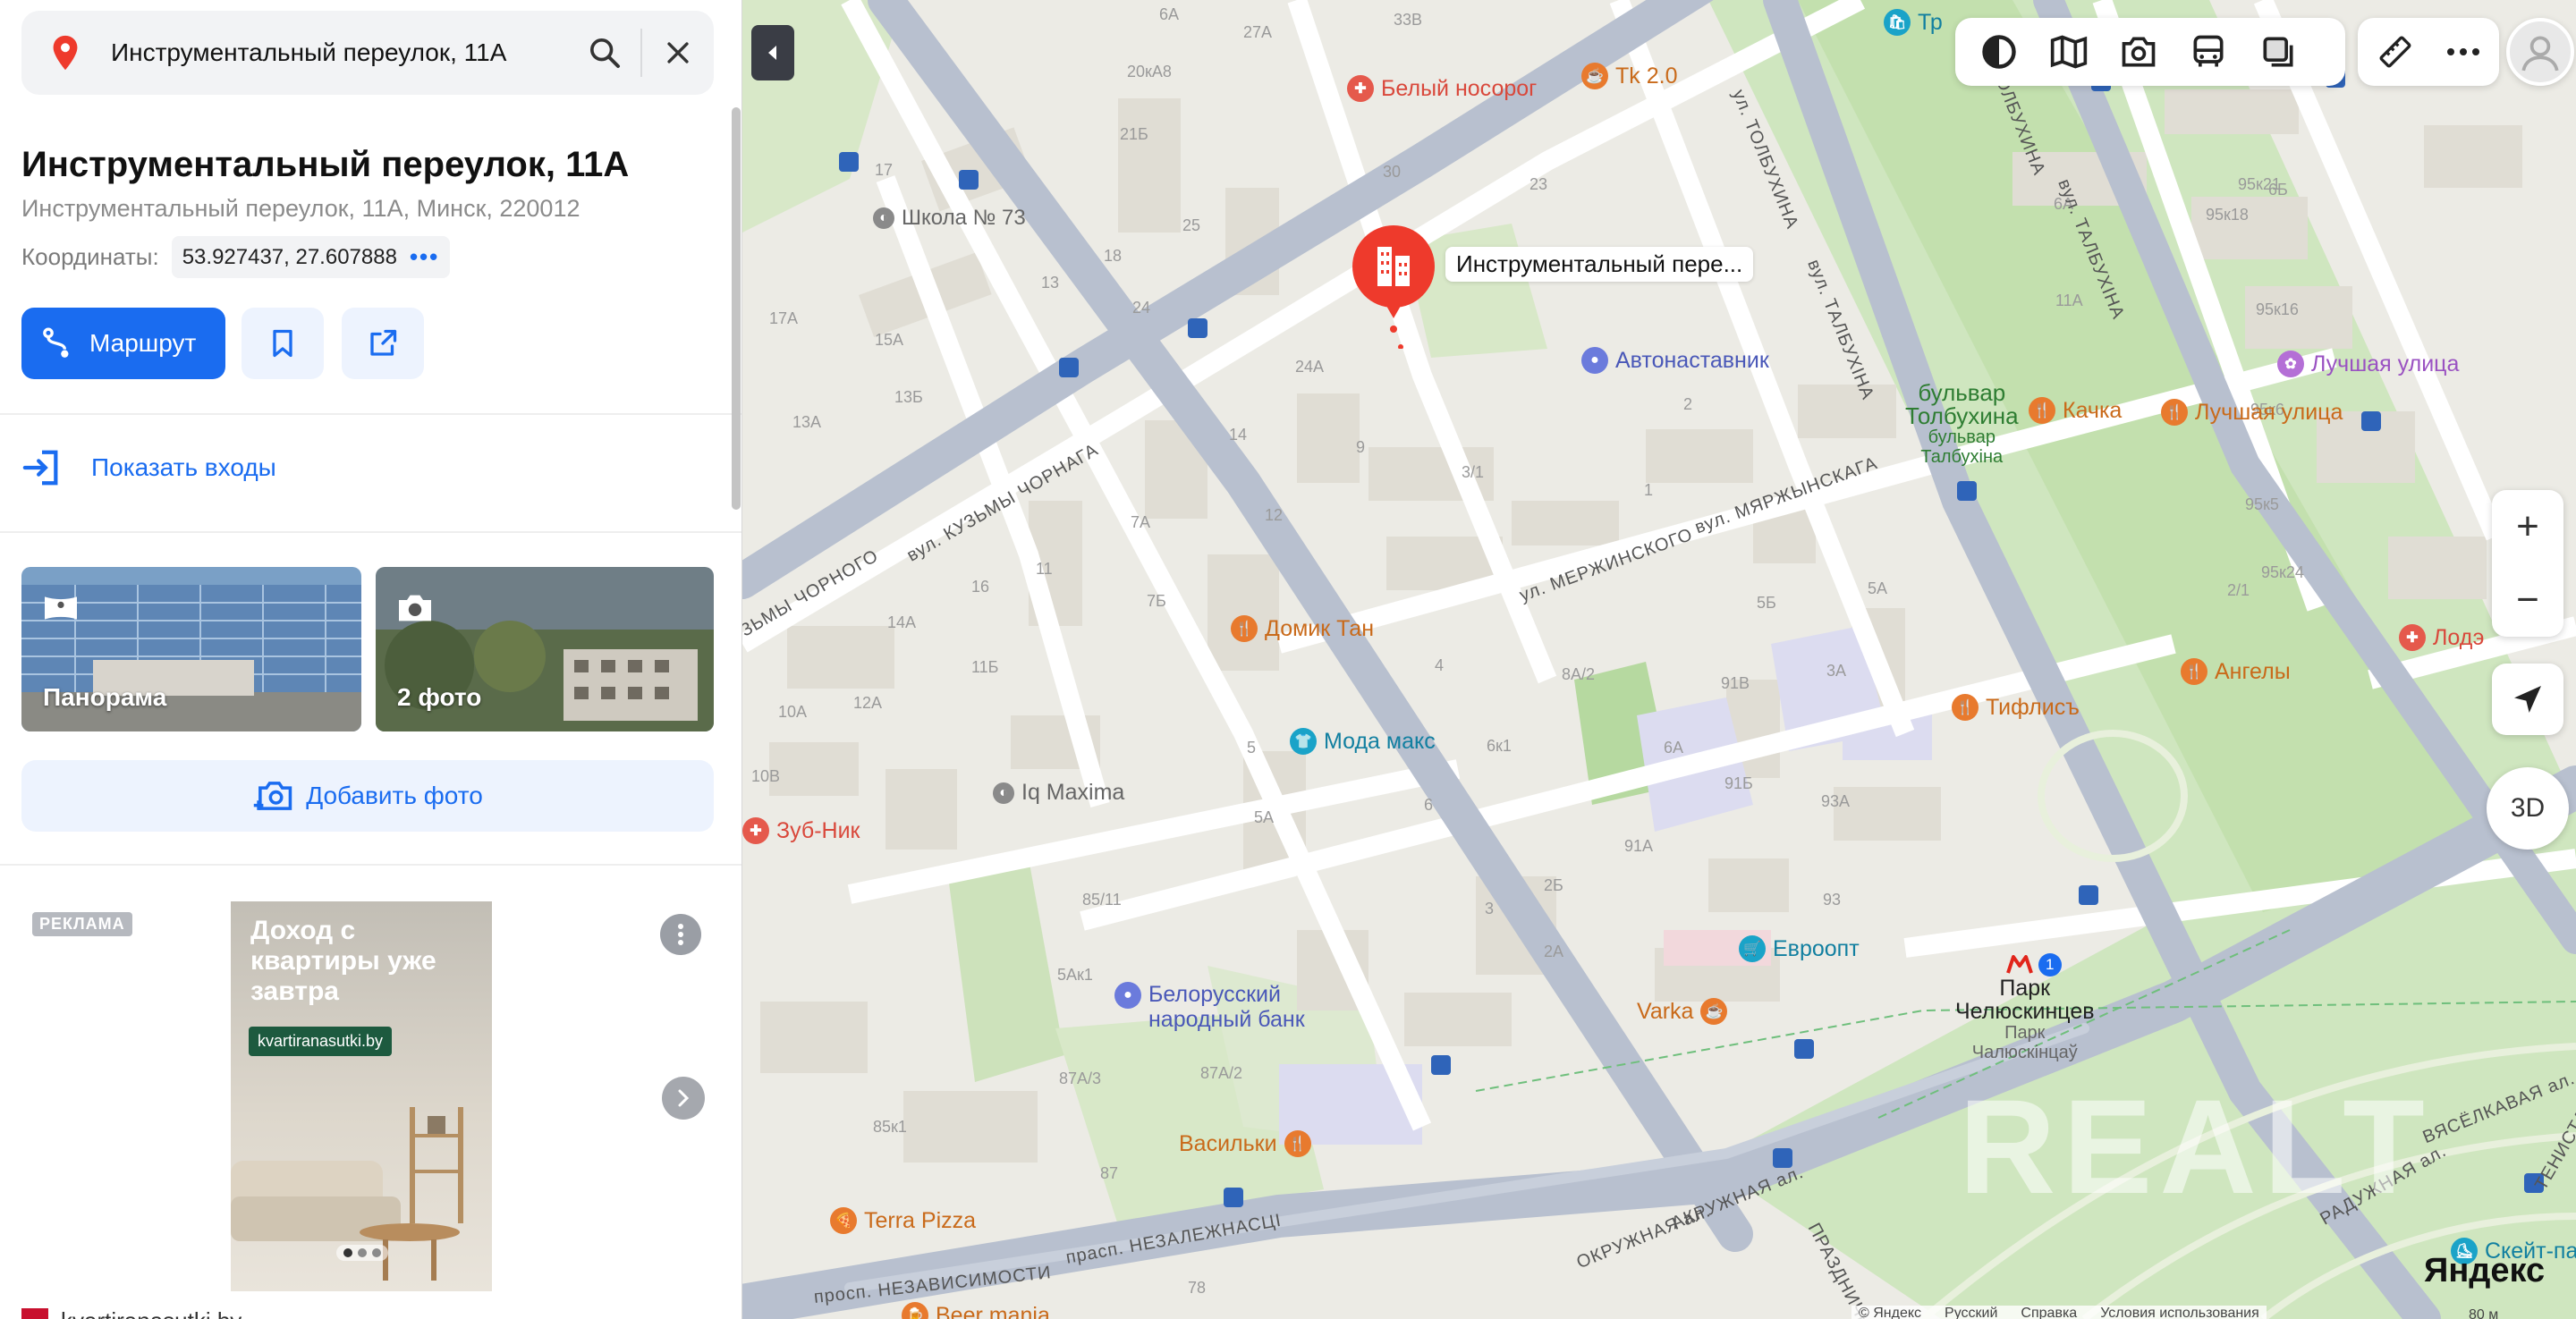 The image size is (2576, 1319). I want to click on poi: ✿ Лучшая улица, so click(2368, 364).